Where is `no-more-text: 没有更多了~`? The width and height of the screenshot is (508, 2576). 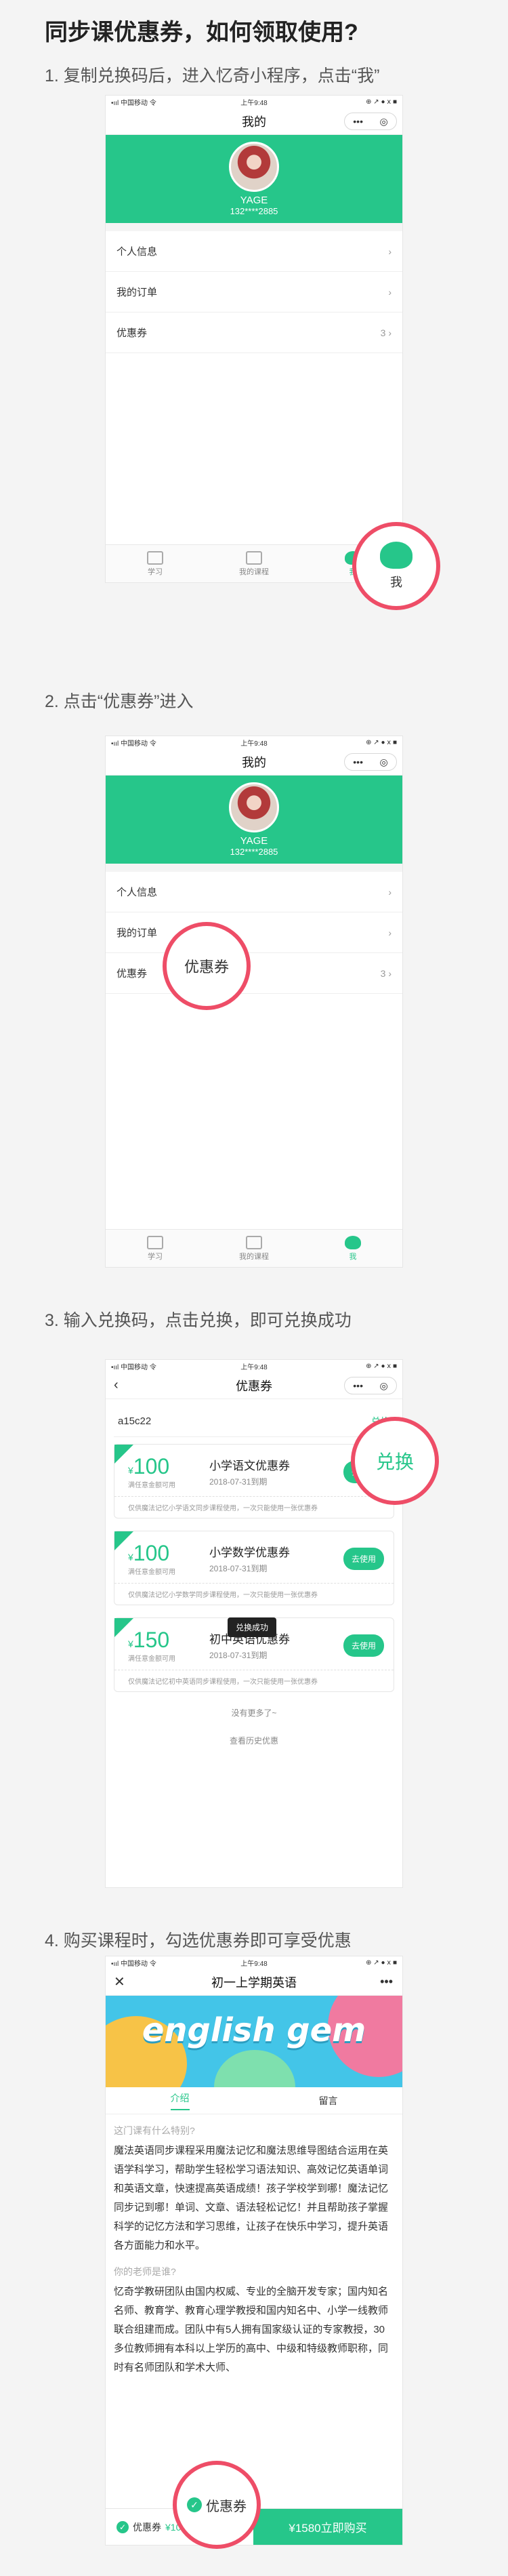 no-more-text: 没有更多了~ is located at coordinates (254, 1713).